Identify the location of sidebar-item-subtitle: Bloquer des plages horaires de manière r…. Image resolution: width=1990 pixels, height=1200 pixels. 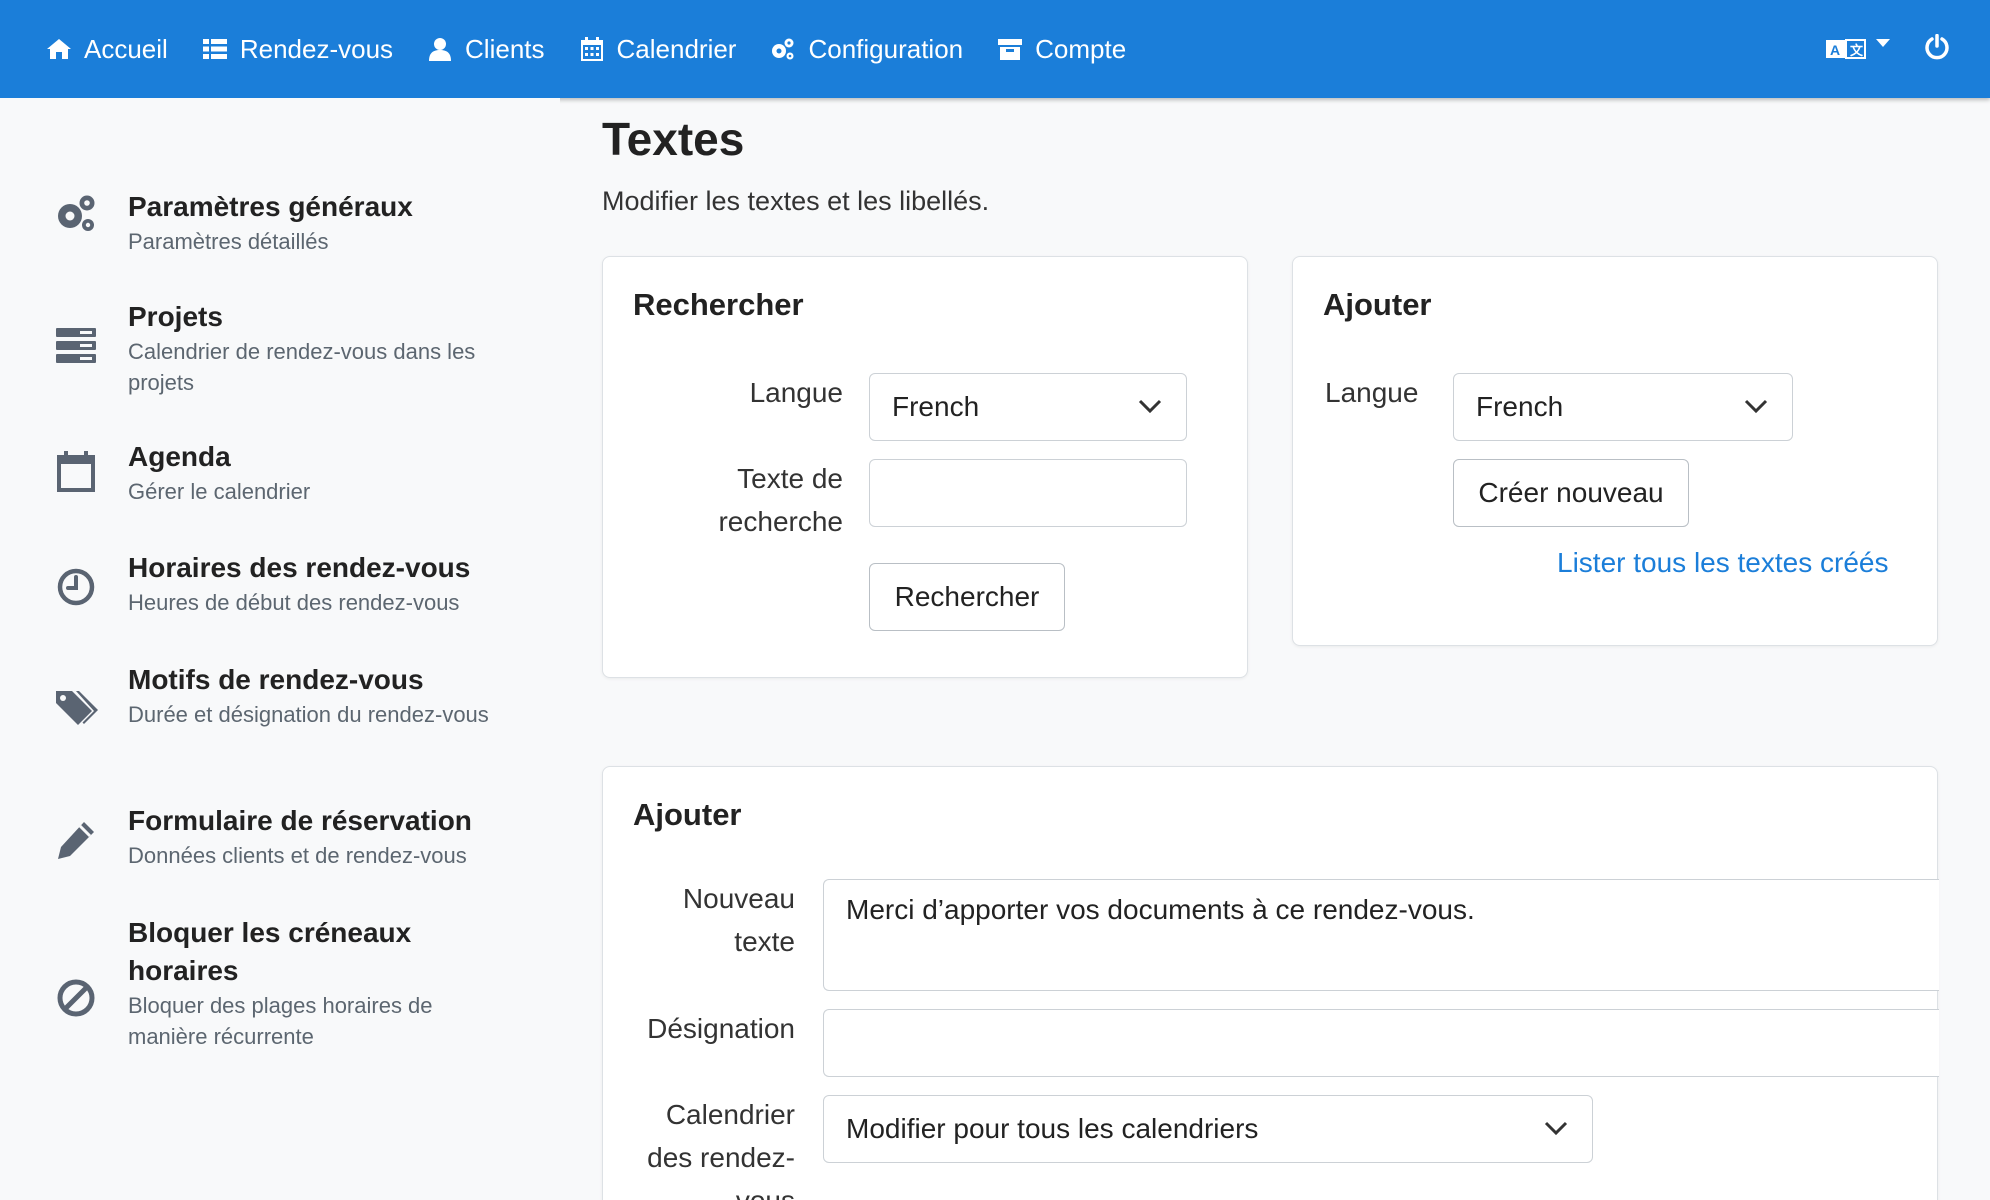
(280, 1021).